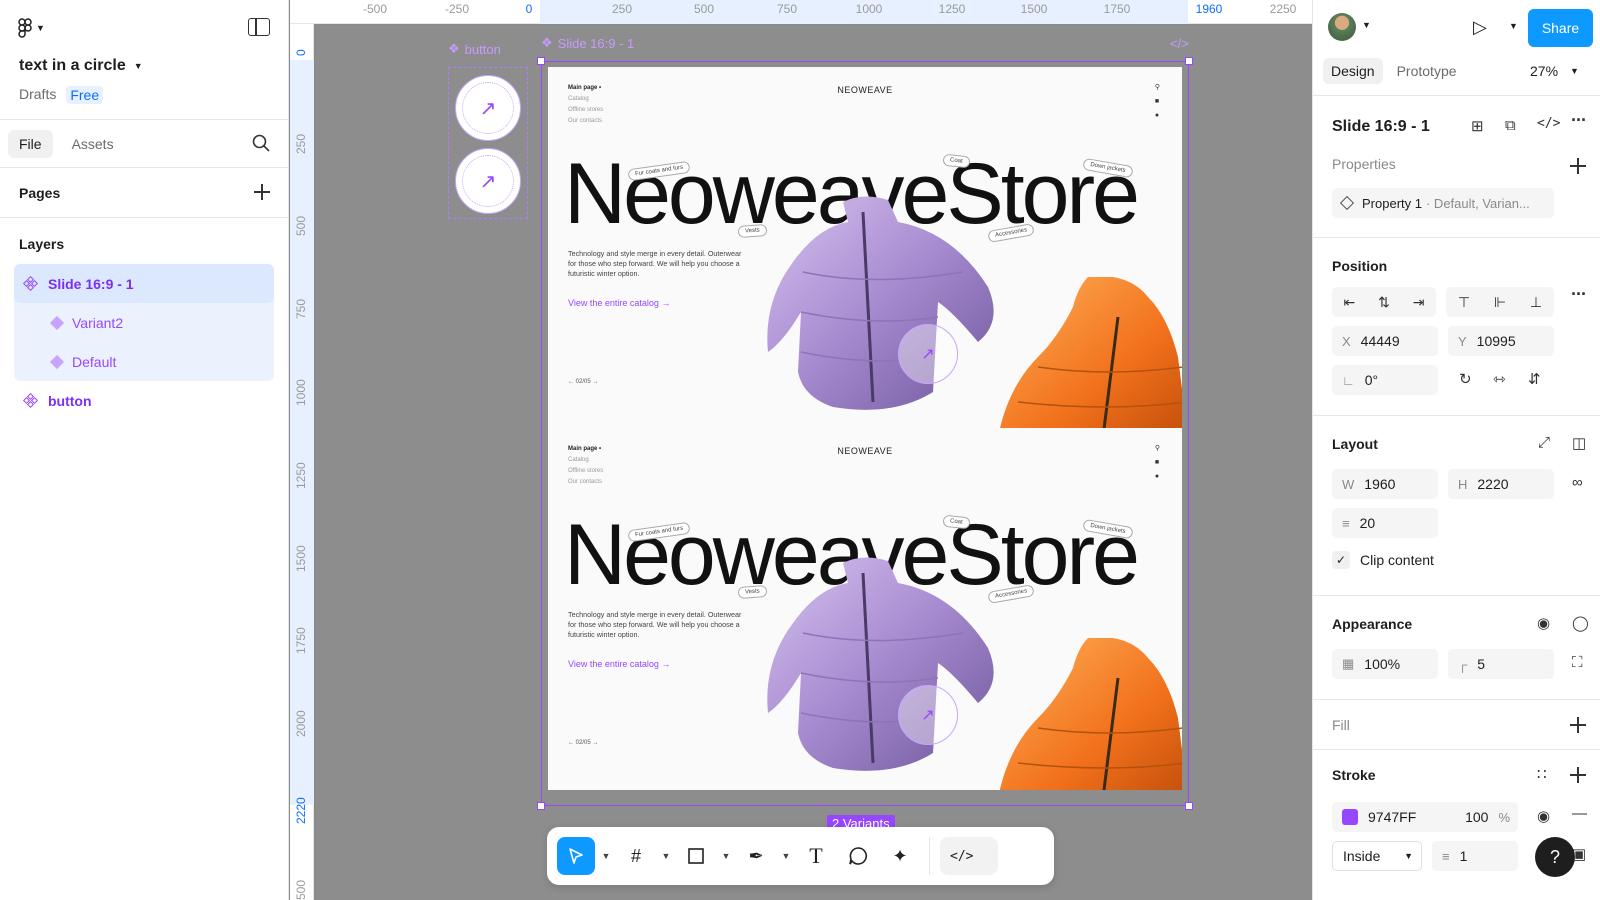 The height and width of the screenshot is (900, 1600). I want to click on remove-stroke-icon: —, so click(1579, 813).